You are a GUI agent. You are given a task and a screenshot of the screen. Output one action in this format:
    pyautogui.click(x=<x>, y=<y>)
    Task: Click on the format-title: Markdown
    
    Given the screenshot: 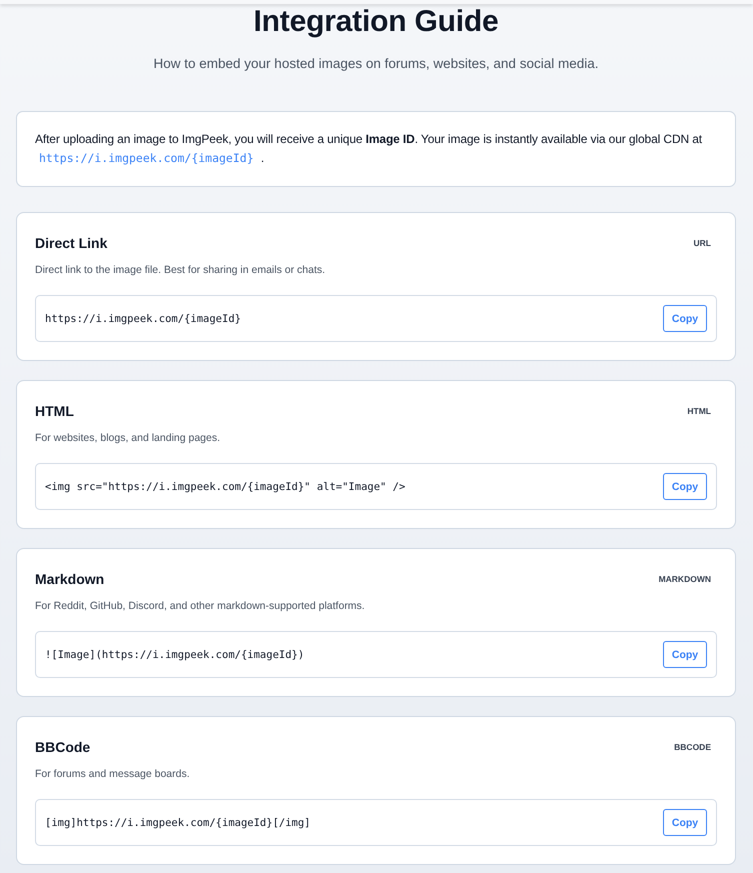 What is the action you would take?
    pyautogui.click(x=69, y=579)
    